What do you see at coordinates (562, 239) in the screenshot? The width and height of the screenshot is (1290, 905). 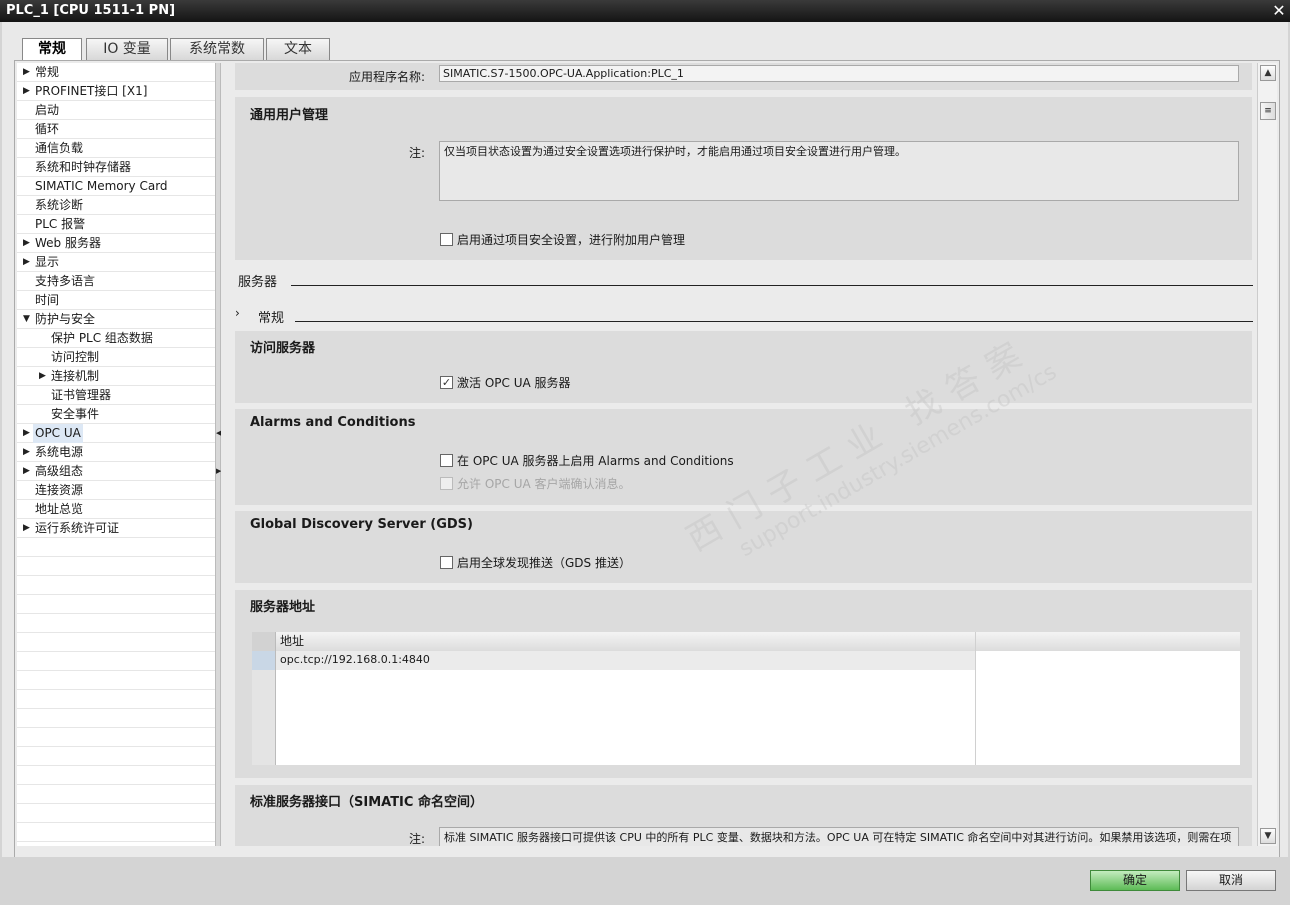 I see `user-mgmt-checkbox: 启用通过项目安全设置，进行附加用户管理` at bounding box center [562, 239].